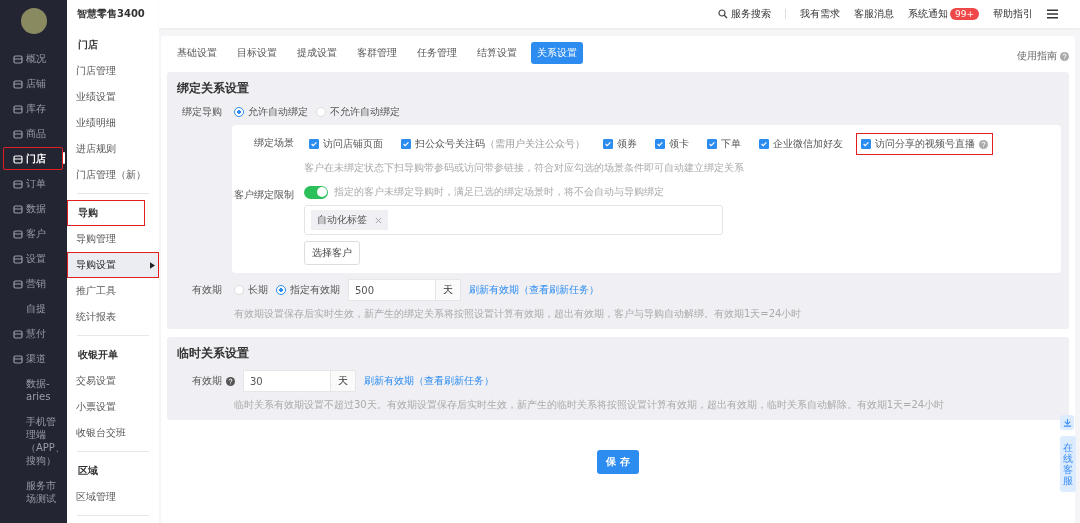  I want to click on checkbox-option: 访问分享的视频号直播, so click(924, 144).